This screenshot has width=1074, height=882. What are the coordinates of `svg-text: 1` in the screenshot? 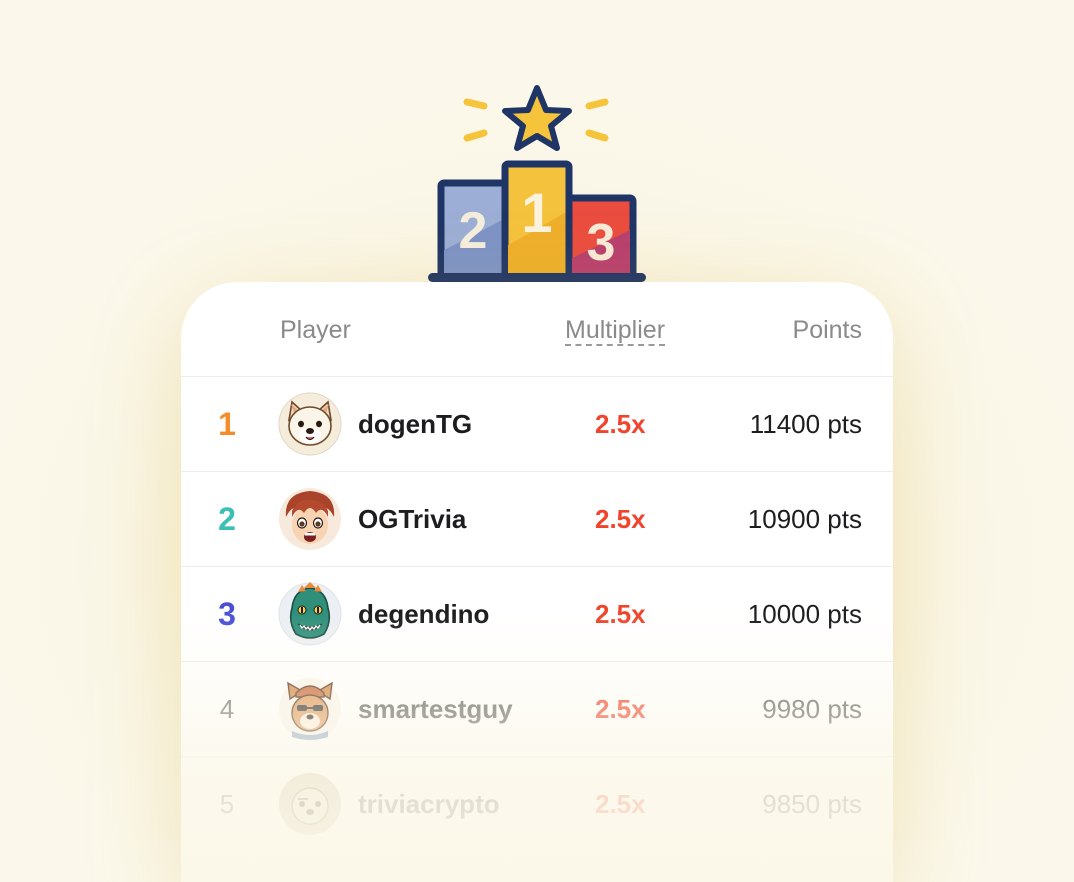 It's located at (536, 212).